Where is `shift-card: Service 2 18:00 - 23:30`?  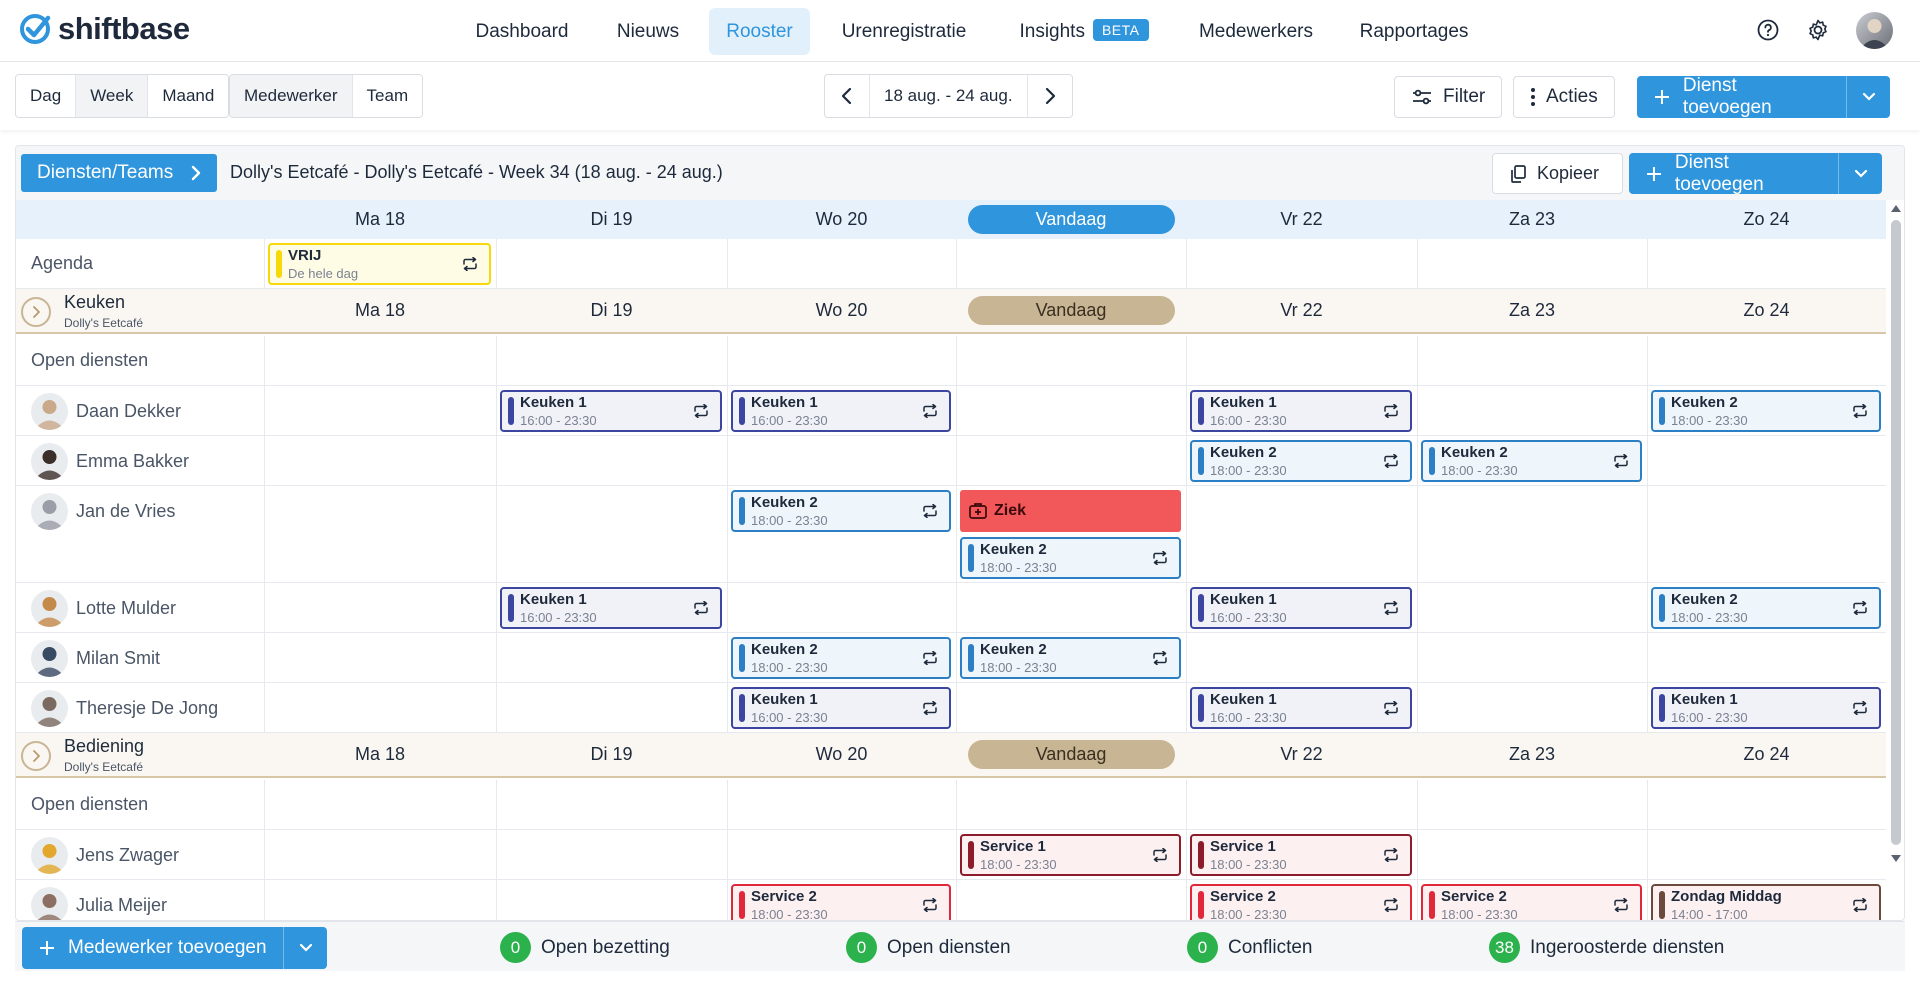
shift-card: Service 2 18:00 - 23:30 is located at coordinates (841, 902).